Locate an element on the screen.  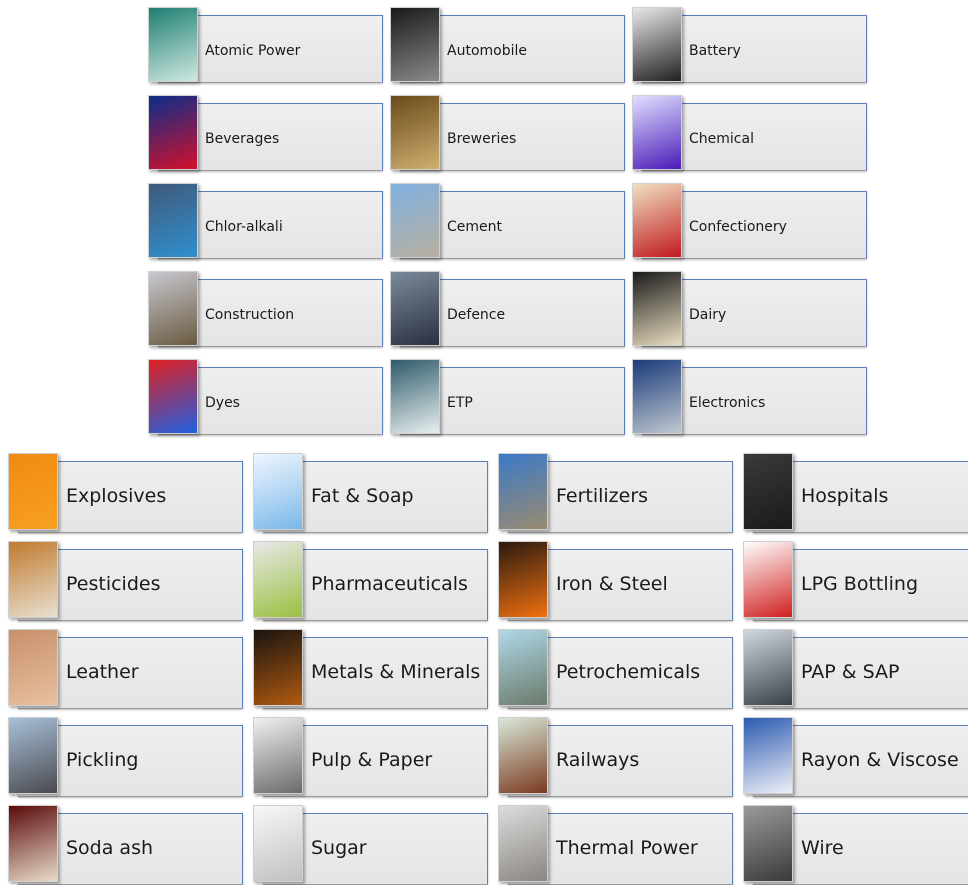
industry-tile-metals-and-minerals: Metals & Minerals is located at coordinates (370, 669).